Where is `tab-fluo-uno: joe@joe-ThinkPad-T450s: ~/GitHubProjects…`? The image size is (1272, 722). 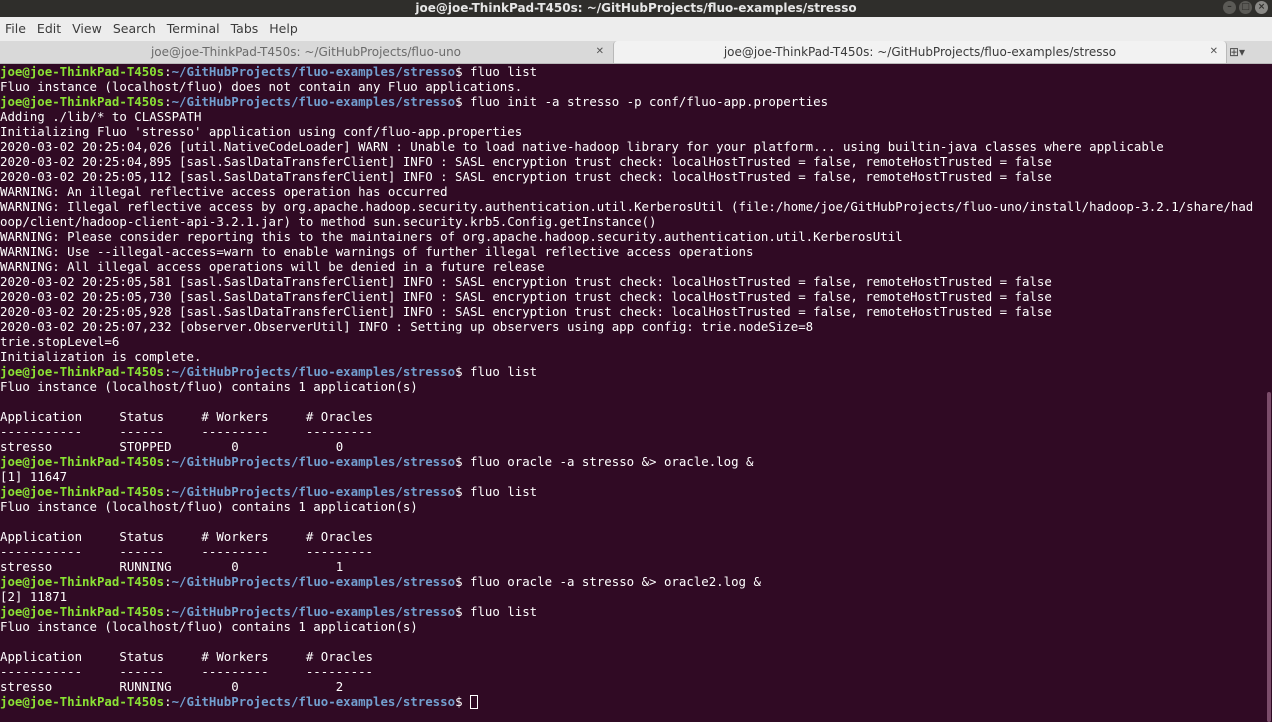
tab-fluo-uno: joe@joe-ThinkPad-T450s: ~/GitHubProjects… is located at coordinates (306, 52).